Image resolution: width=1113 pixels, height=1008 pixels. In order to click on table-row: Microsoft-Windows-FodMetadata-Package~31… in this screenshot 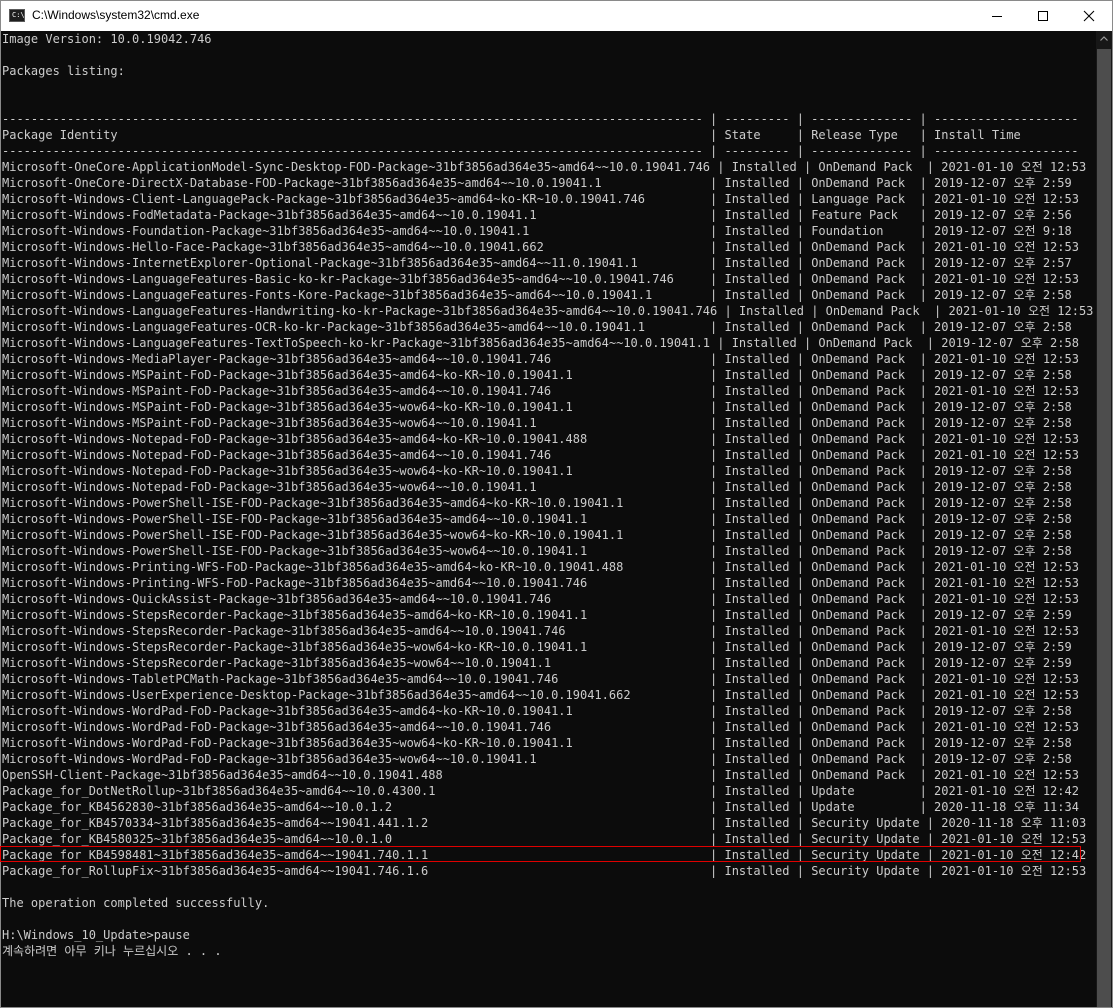, I will do `click(537, 215)`.